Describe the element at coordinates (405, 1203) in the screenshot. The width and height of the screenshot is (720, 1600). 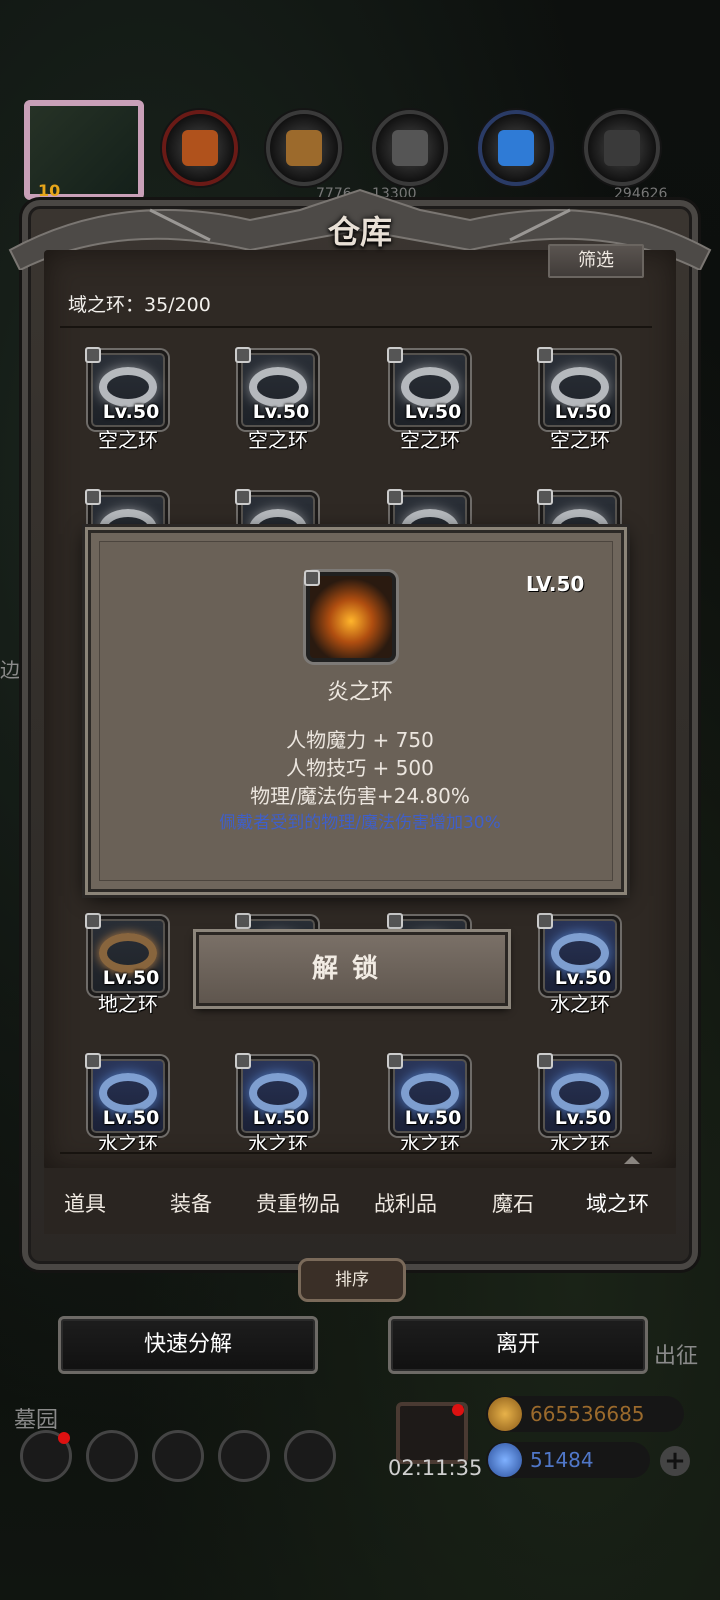
I see `tab-loot: 战利品` at that location.